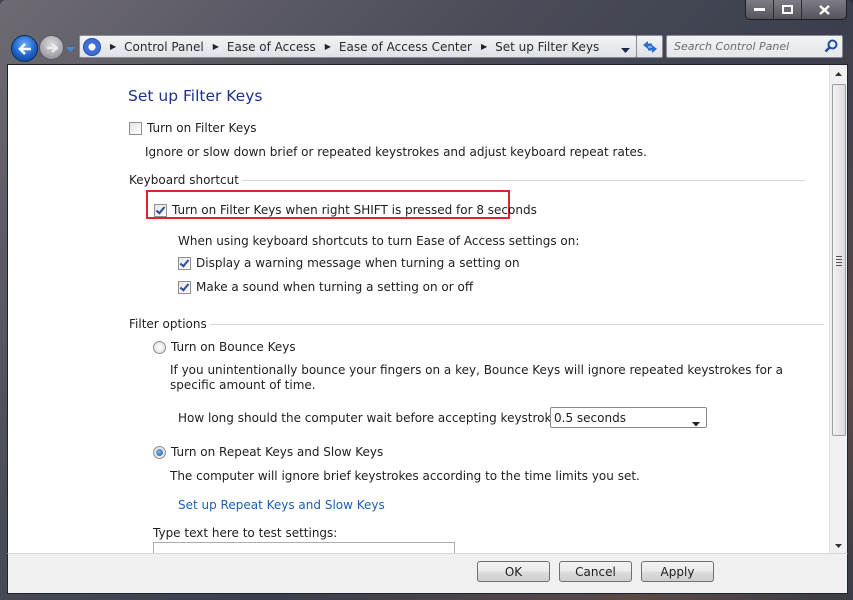 This screenshot has width=853, height=600. I want to click on back-button, so click(24, 48).